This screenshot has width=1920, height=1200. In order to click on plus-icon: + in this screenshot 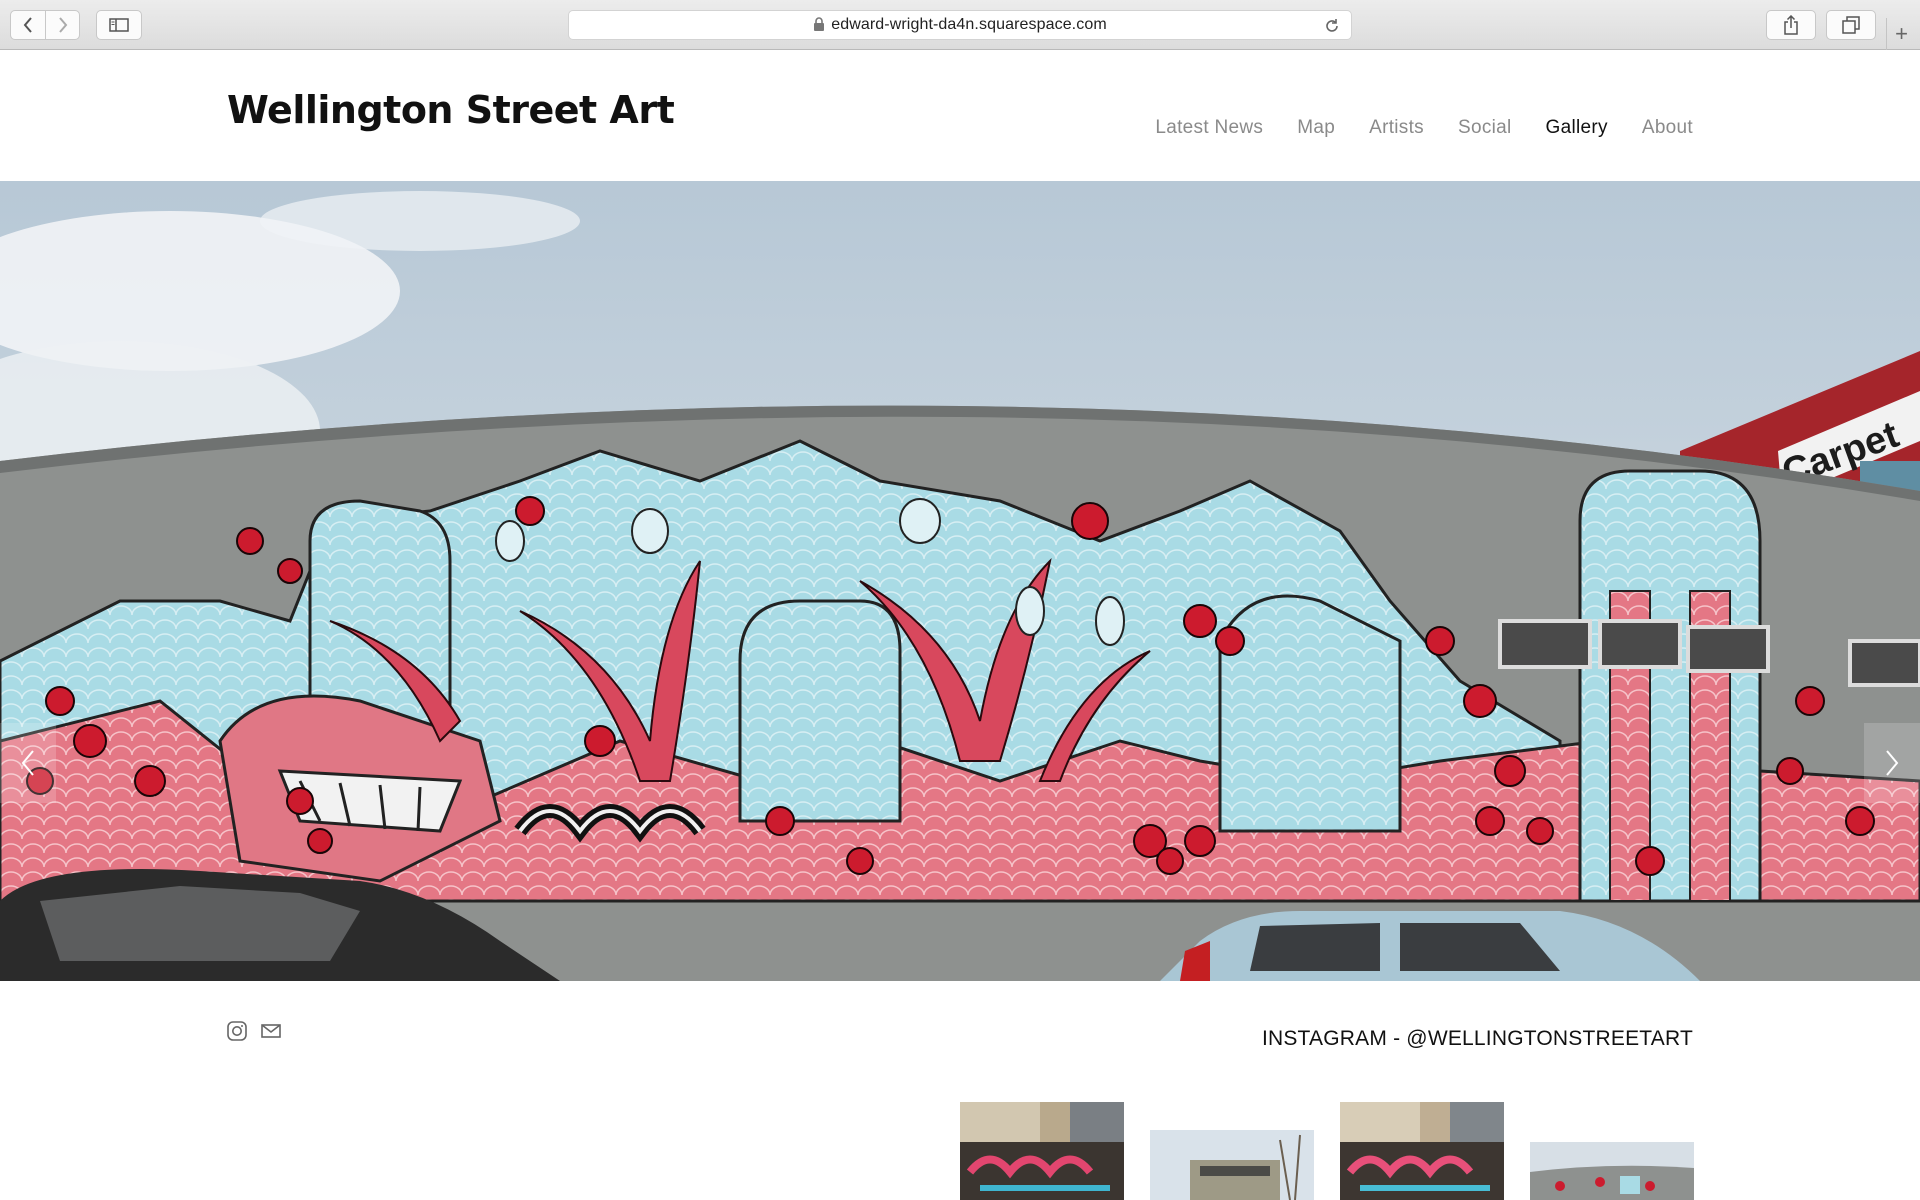, I will do `click(1901, 33)`.